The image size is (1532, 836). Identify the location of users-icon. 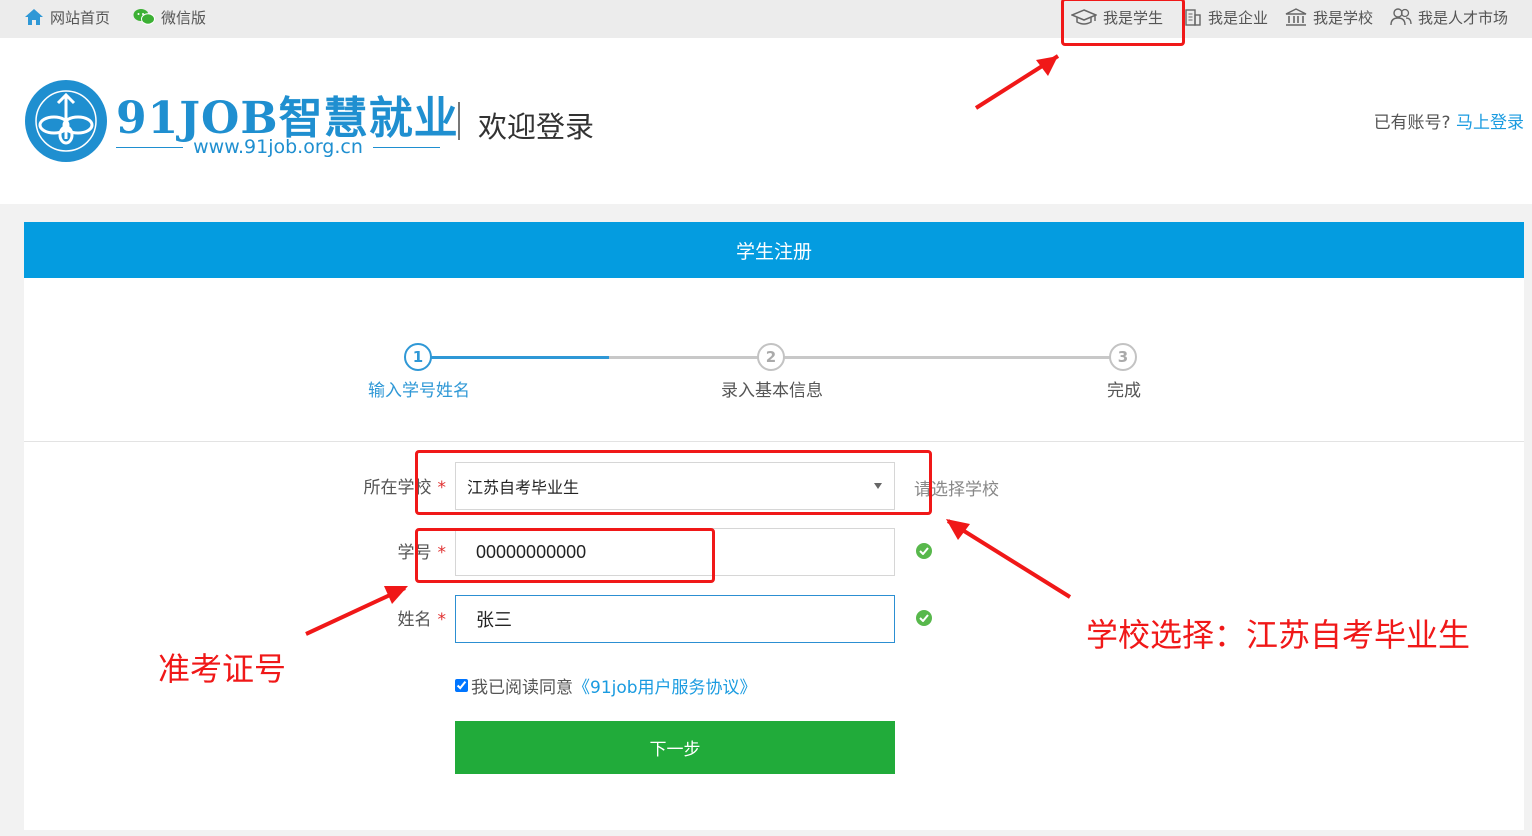
(1401, 17).